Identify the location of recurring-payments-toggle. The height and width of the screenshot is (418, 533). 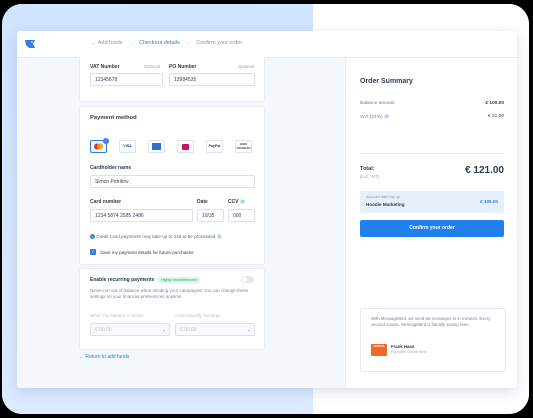
(247, 279).